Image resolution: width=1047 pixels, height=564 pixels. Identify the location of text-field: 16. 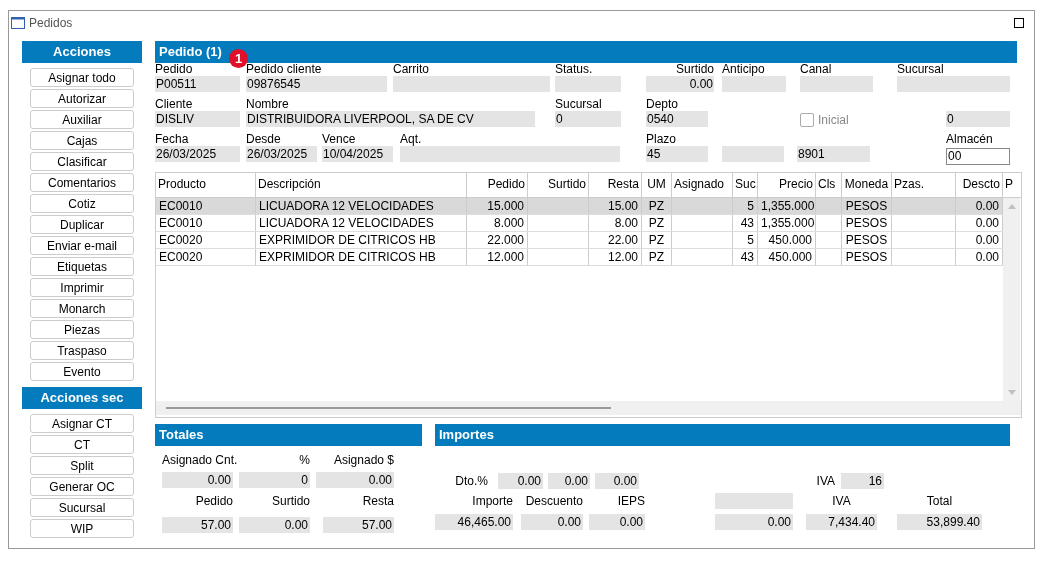
(862, 481).